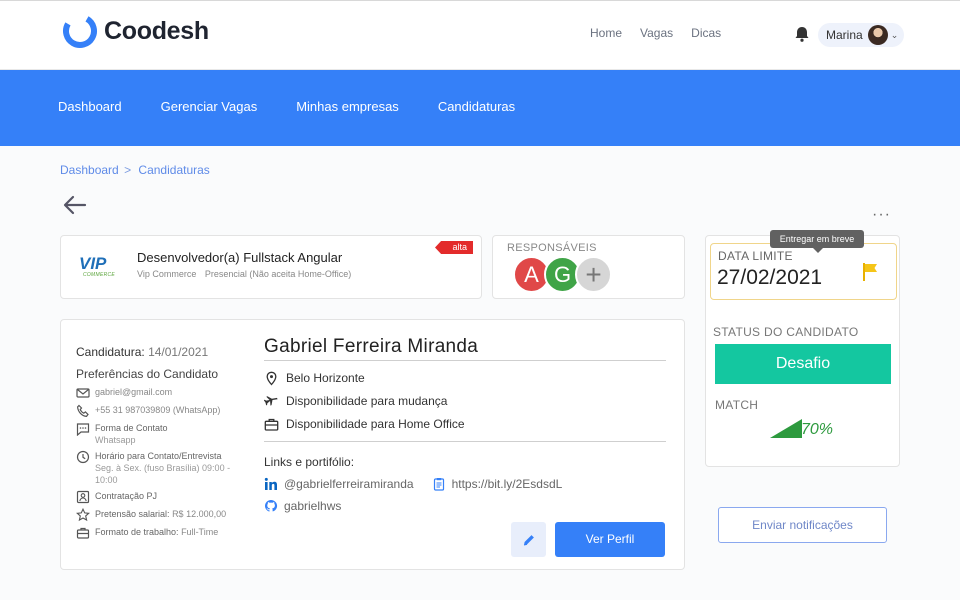 This screenshot has width=960, height=600. I want to click on pref-phone: +55 31 987039809 (WhatsApp), so click(163, 411).